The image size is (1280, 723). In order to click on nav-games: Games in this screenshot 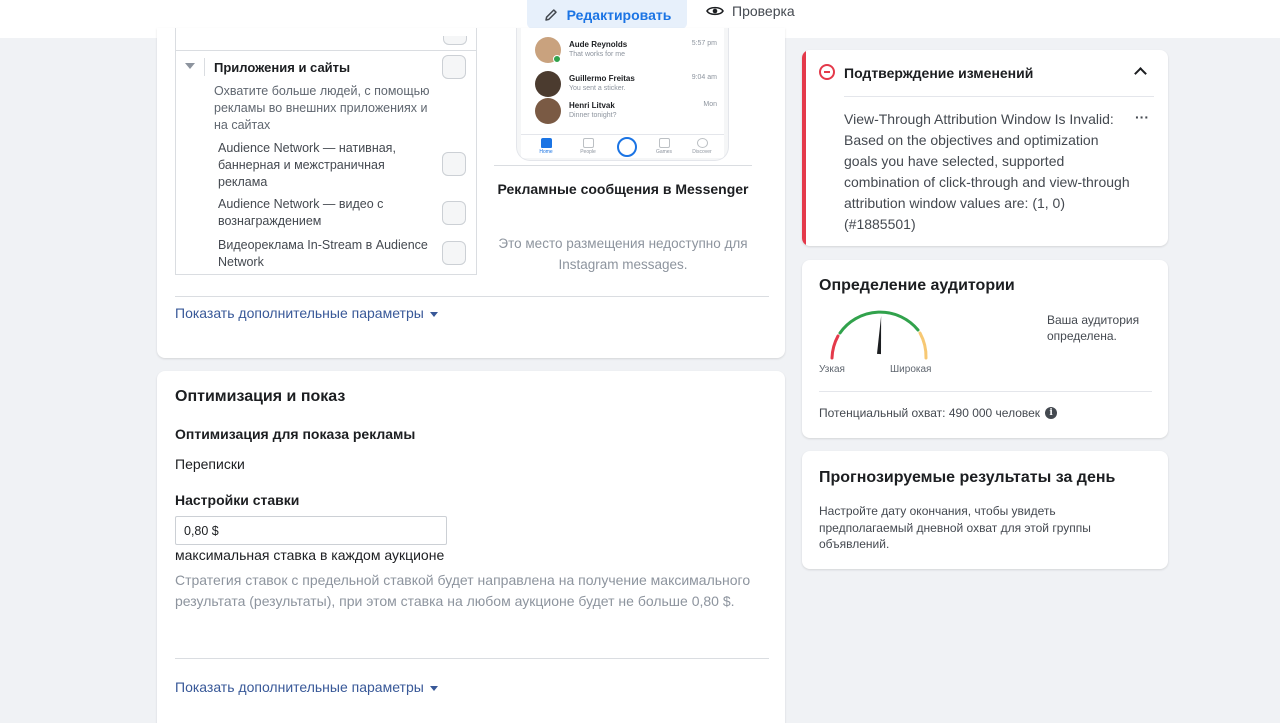, I will do `click(664, 146)`.